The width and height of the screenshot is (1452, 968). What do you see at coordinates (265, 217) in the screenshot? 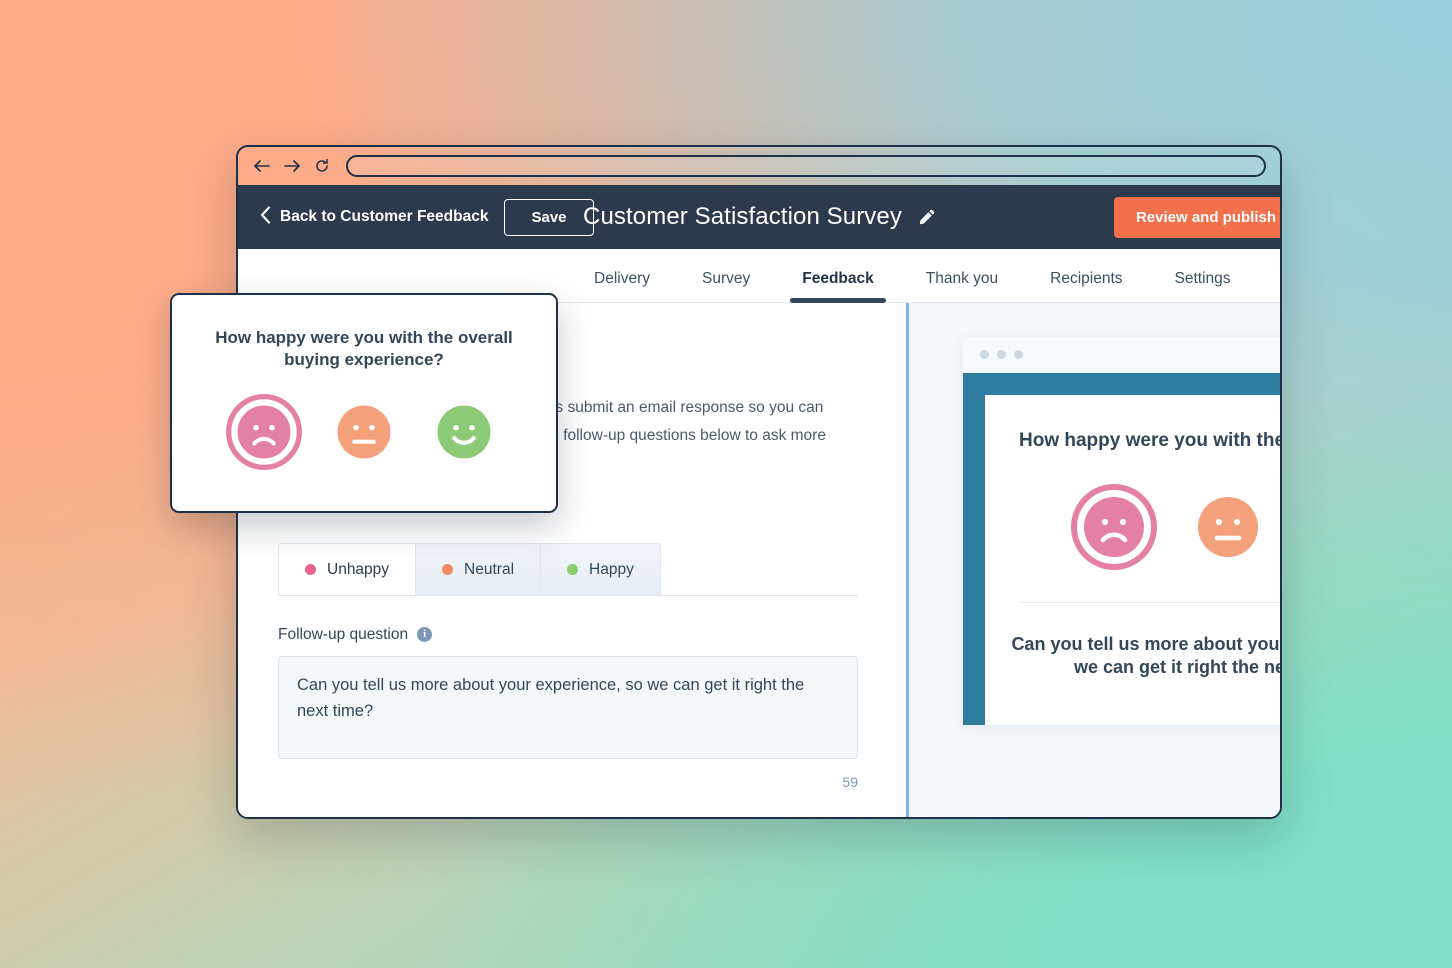
I see `chevron-left-icon` at bounding box center [265, 217].